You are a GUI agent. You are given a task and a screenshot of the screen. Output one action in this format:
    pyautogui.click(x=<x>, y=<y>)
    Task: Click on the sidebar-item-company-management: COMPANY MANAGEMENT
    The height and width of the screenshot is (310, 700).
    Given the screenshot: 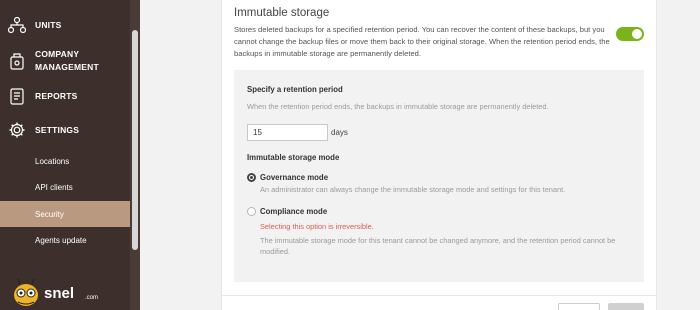 What is the action you would take?
    pyautogui.click(x=65, y=61)
    